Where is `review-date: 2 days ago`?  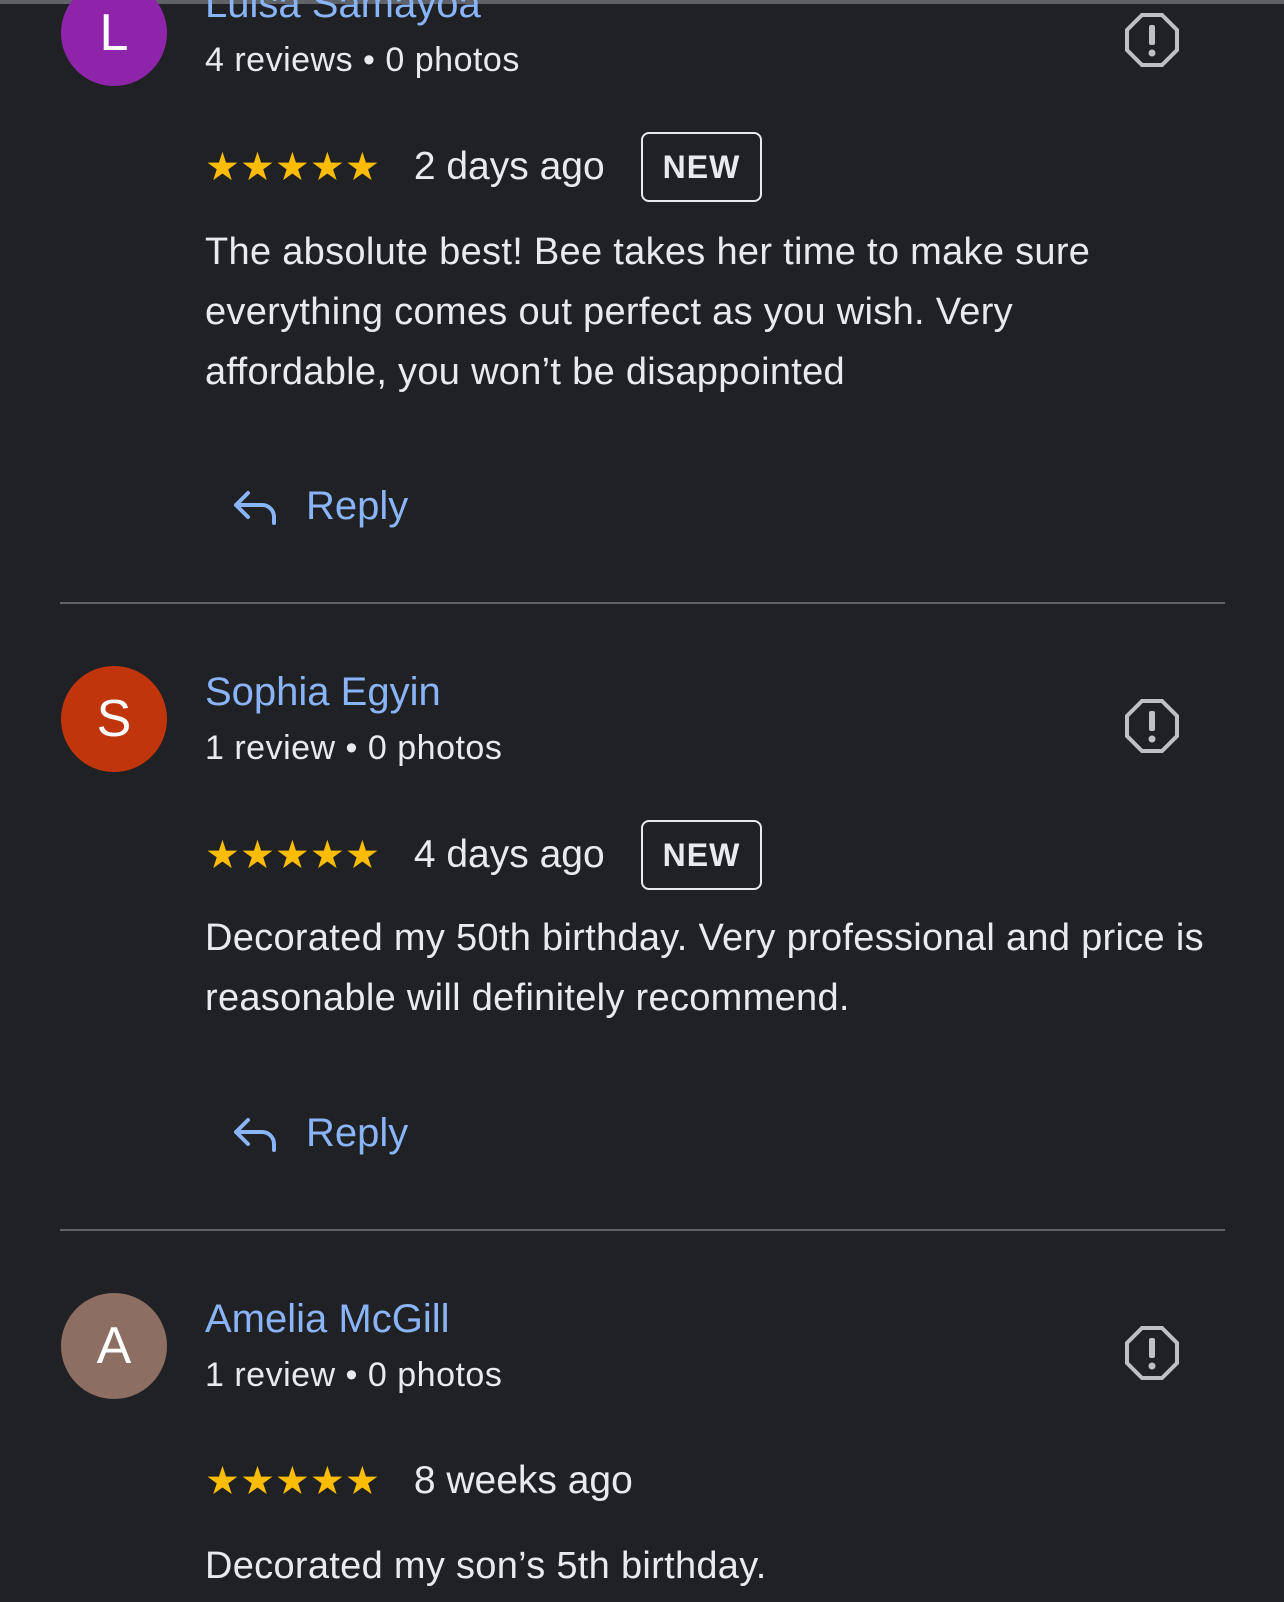
review-date: 2 days ago is located at coordinates (509, 166).